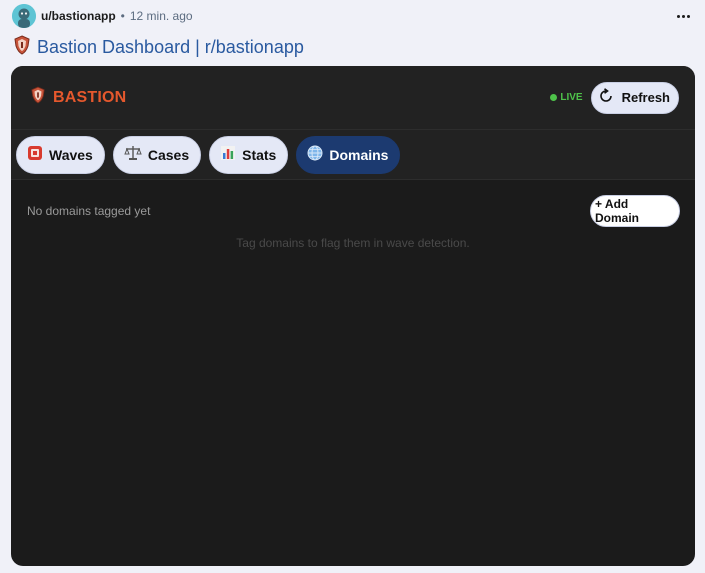  Describe the element at coordinates (259, 154) in the screenshot. I see `tab-label: Stats` at that location.